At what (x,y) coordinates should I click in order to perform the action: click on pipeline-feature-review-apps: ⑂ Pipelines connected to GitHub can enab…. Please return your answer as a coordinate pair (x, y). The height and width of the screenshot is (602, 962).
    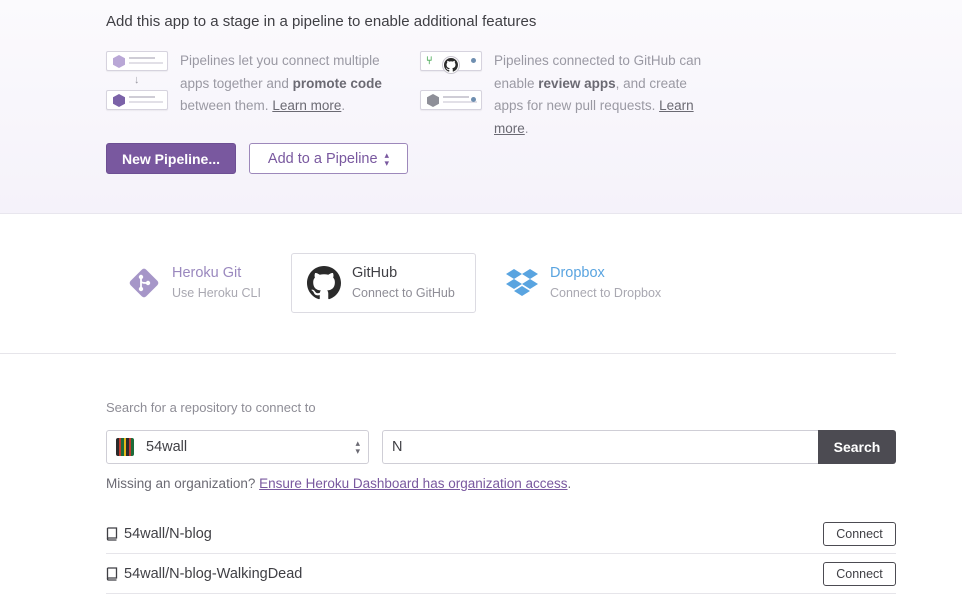
    Looking at the image, I should click on (562, 95).